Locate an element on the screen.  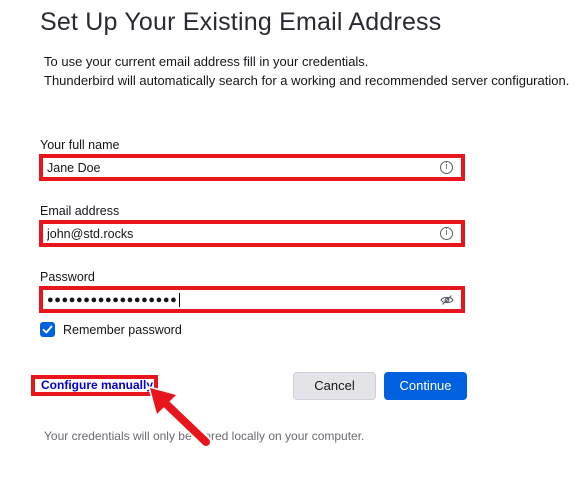
remember-password: Remember password is located at coordinates (111, 329).